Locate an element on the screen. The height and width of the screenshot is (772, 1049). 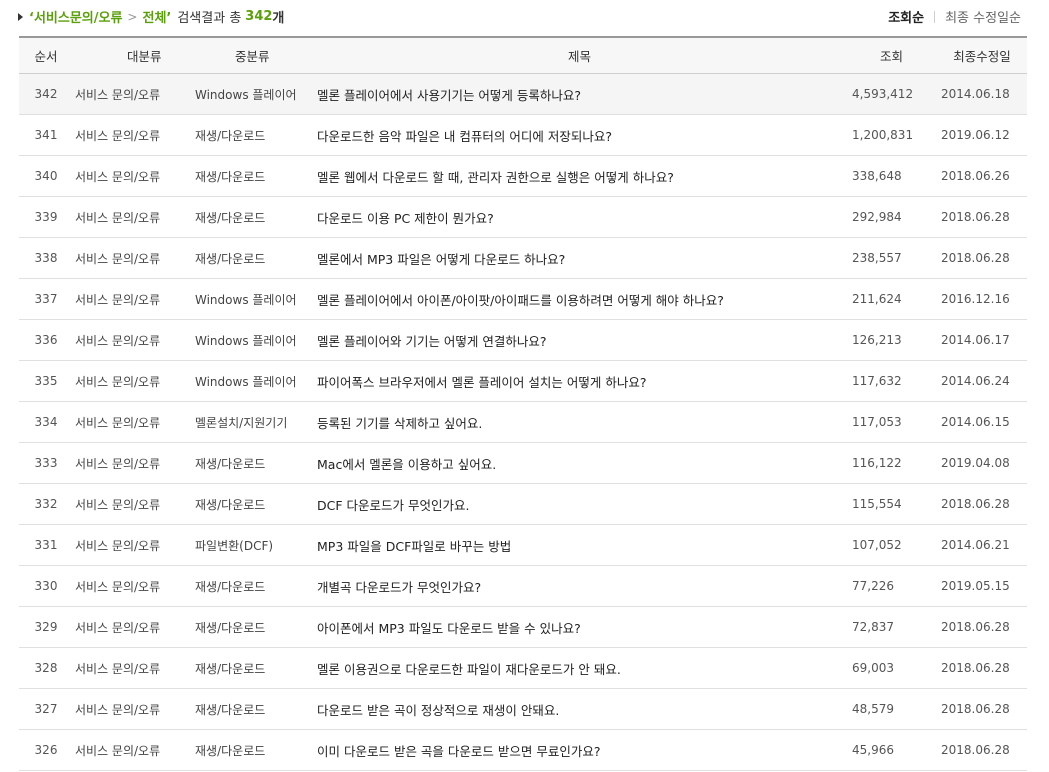
row-title-link: MP3 파일을 DCF파일로 바꾸는 방법 is located at coordinates (579, 545).